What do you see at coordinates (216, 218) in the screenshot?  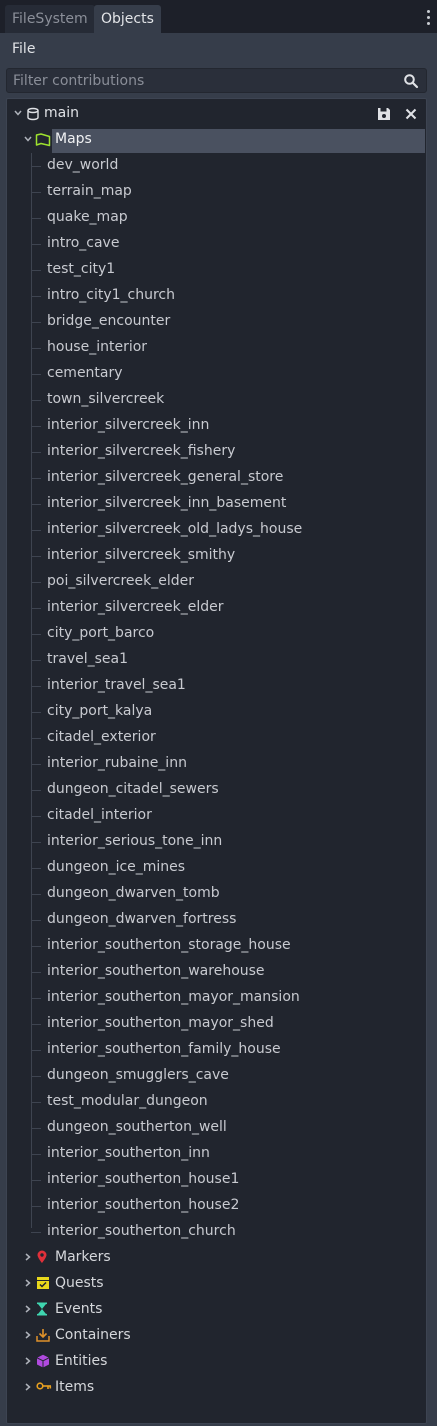 I see `tree-item-map: quake_map` at bounding box center [216, 218].